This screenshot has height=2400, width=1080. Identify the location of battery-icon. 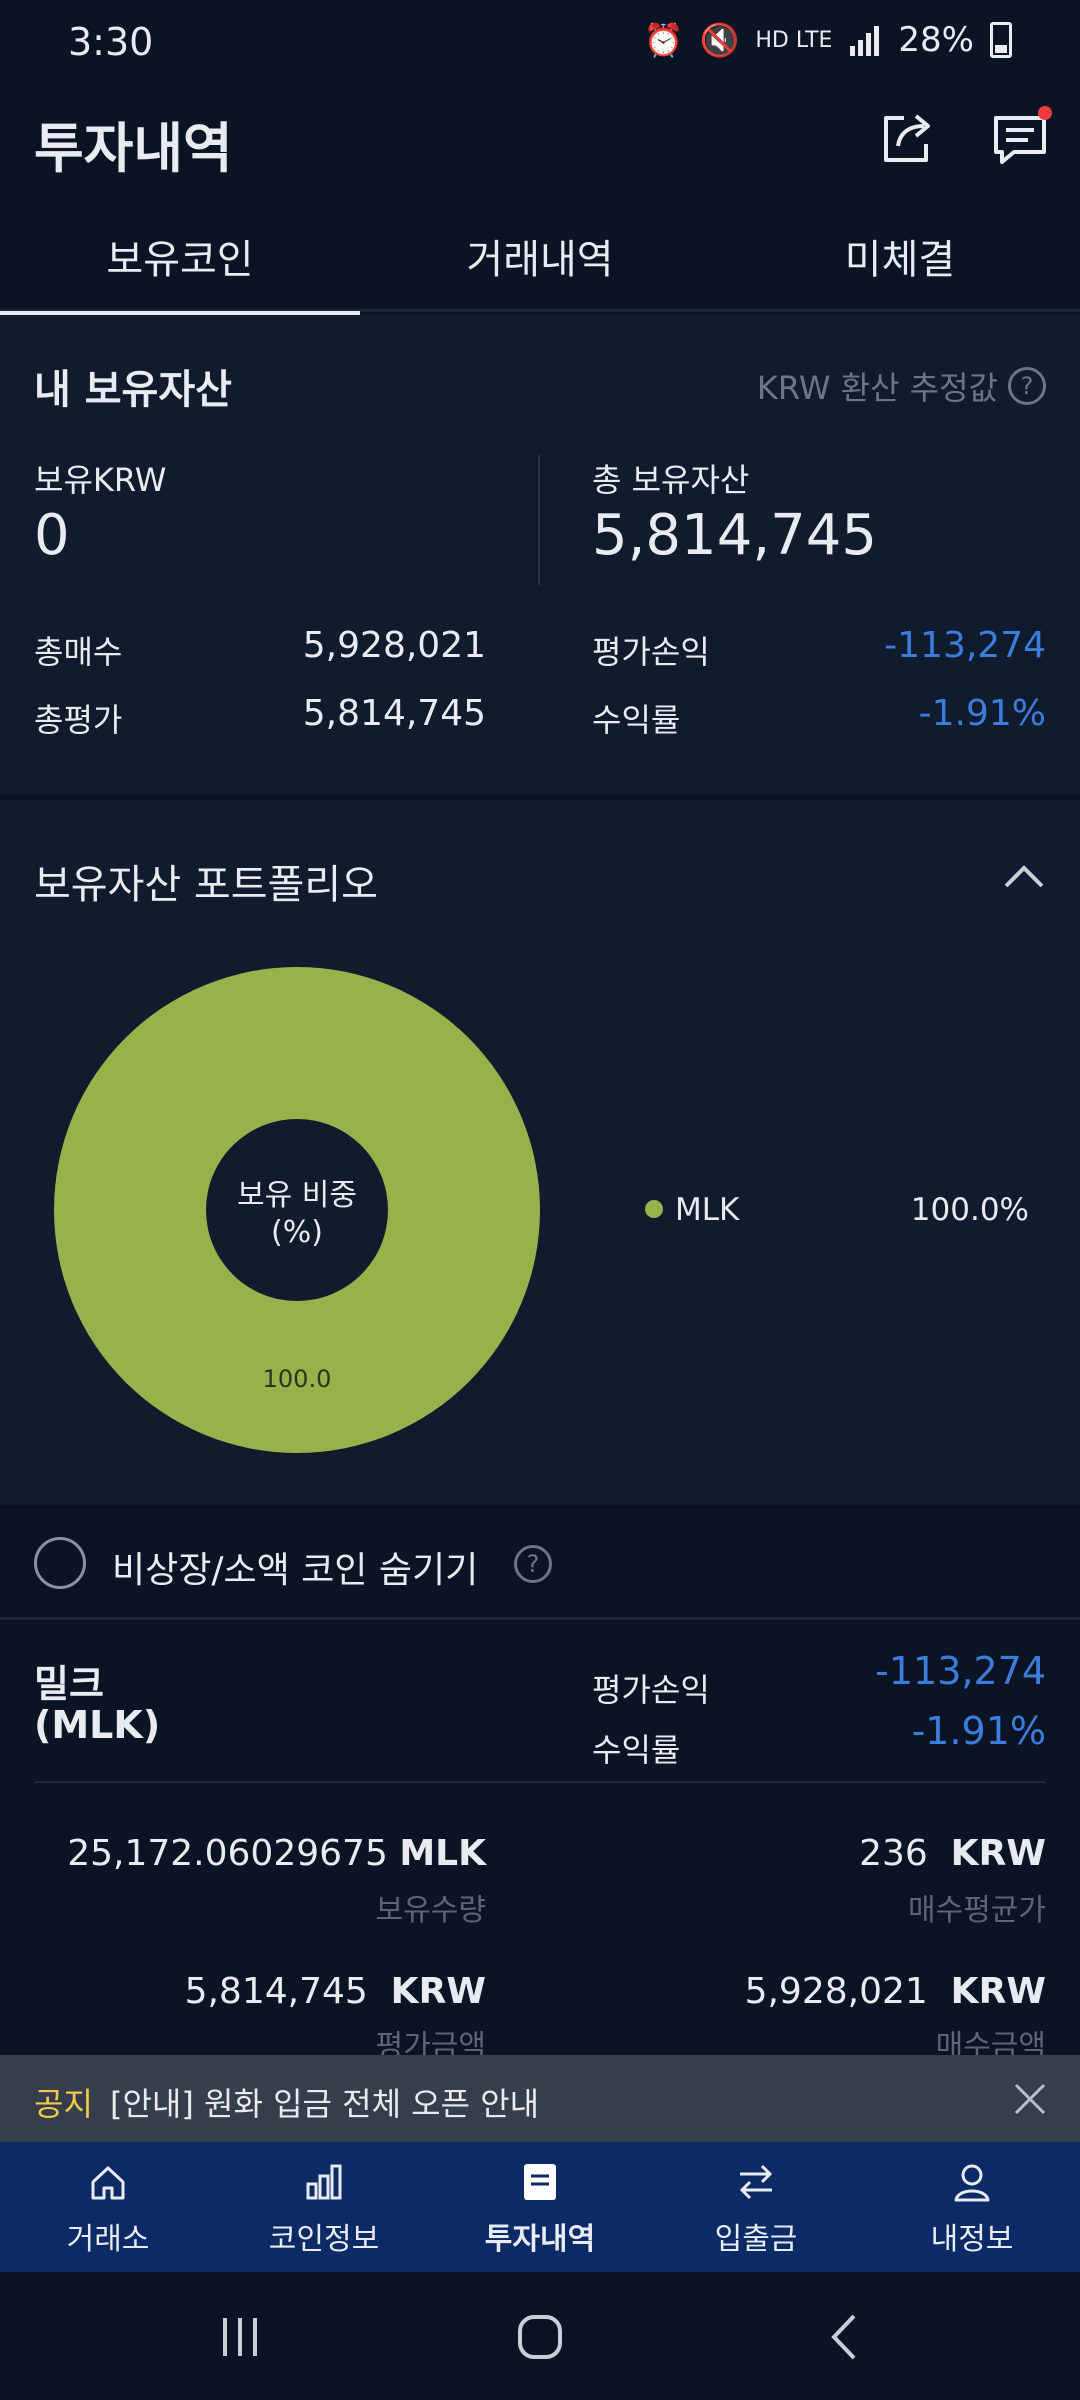
(1001, 40).